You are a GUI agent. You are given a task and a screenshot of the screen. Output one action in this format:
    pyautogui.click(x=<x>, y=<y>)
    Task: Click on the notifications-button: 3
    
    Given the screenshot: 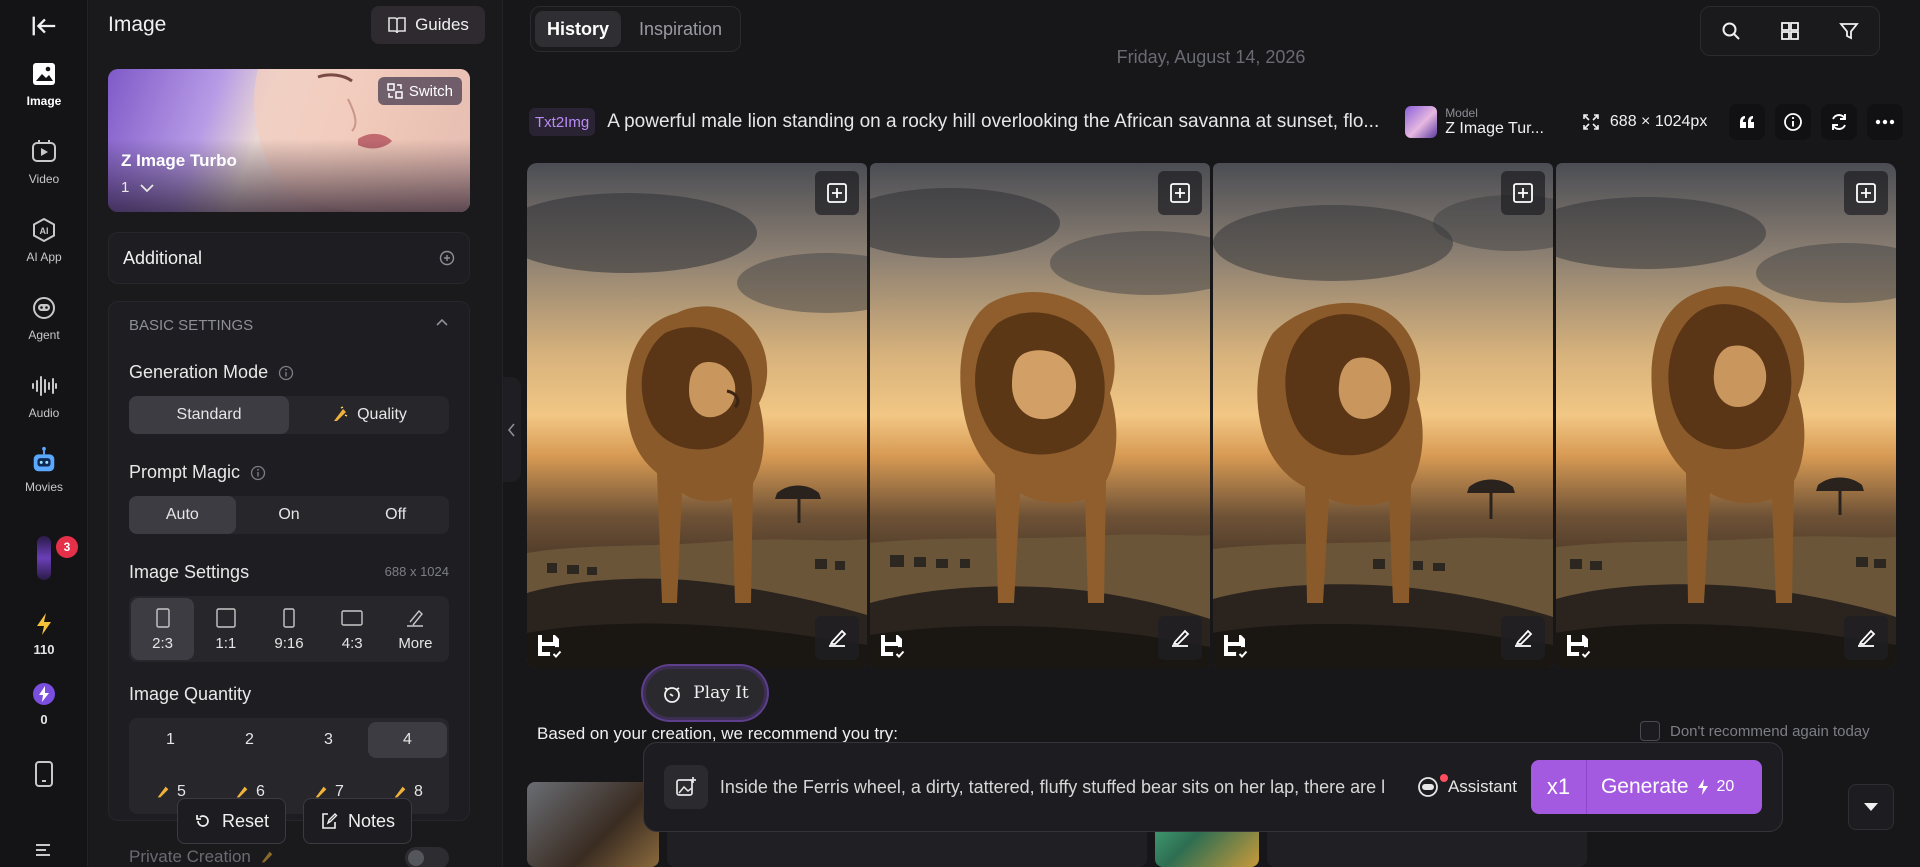 What is the action you would take?
    pyautogui.click(x=44, y=560)
    